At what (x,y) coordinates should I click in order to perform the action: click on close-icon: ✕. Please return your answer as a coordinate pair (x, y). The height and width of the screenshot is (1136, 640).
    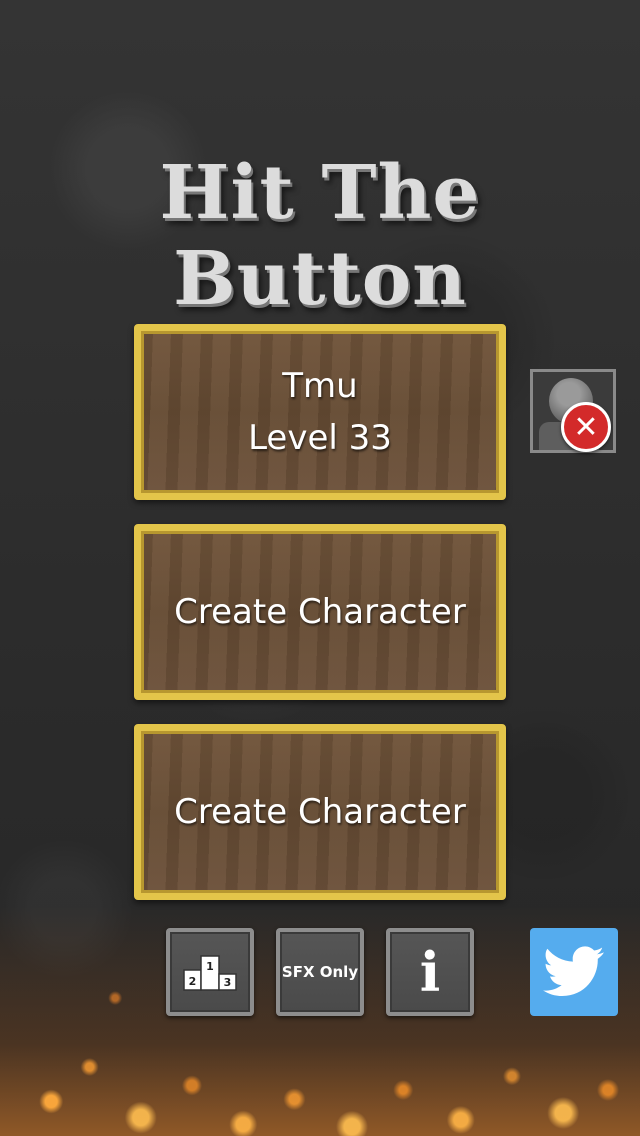
    Looking at the image, I should click on (586, 427).